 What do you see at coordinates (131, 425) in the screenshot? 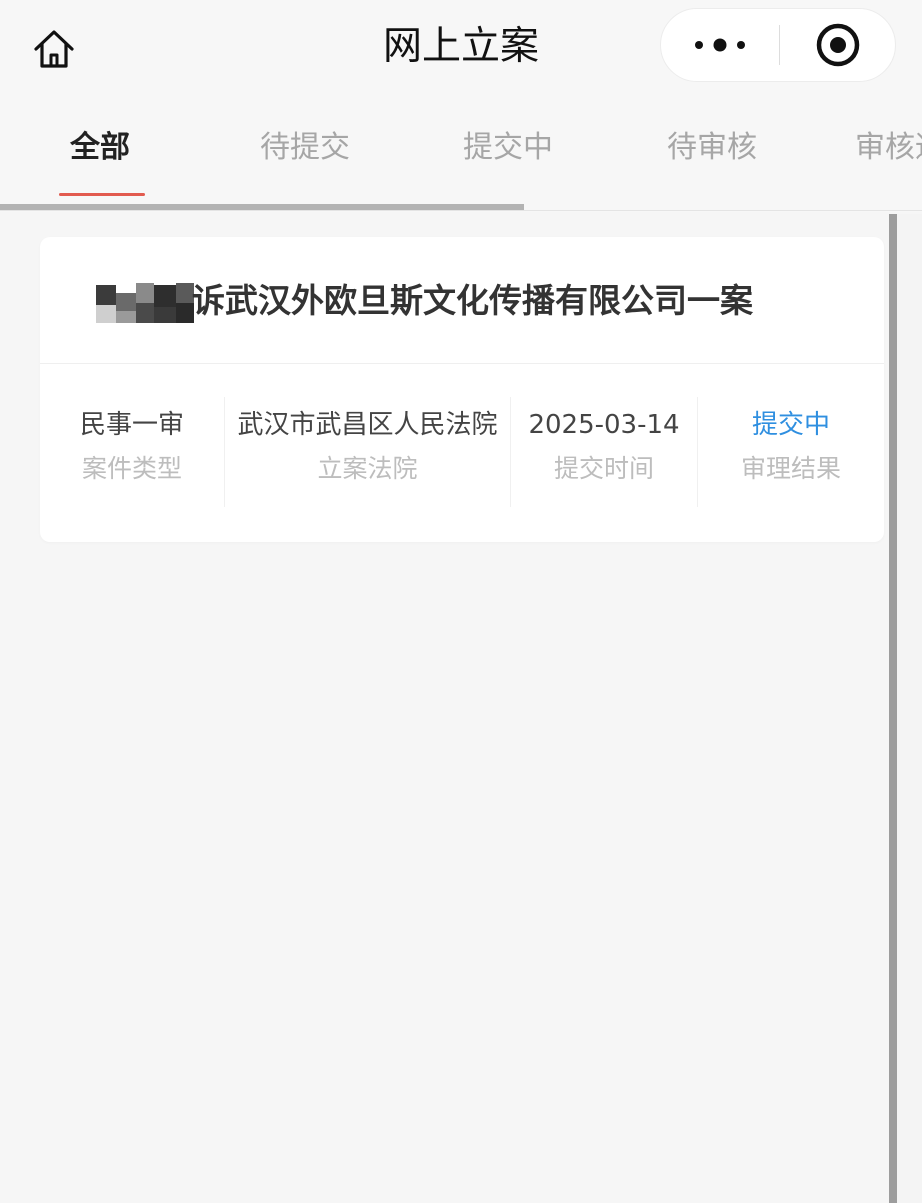
I see `case-type-value: 民事一审` at bounding box center [131, 425].